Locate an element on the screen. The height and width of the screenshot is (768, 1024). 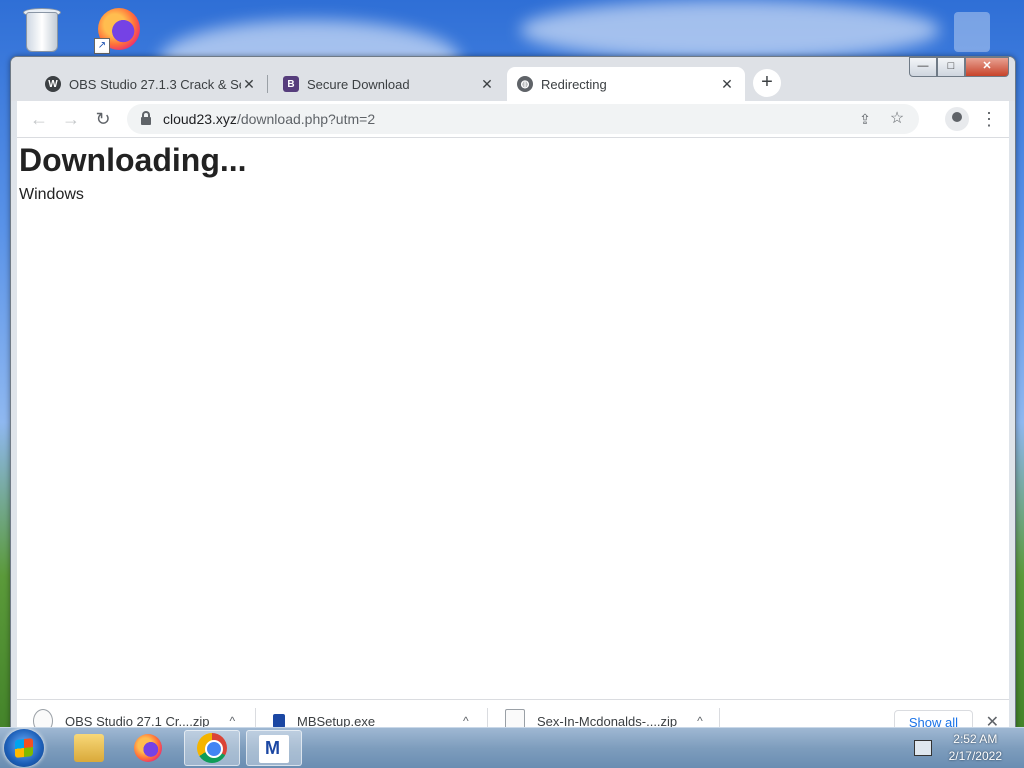
new-tab-button: + is located at coordinates (767, 83).